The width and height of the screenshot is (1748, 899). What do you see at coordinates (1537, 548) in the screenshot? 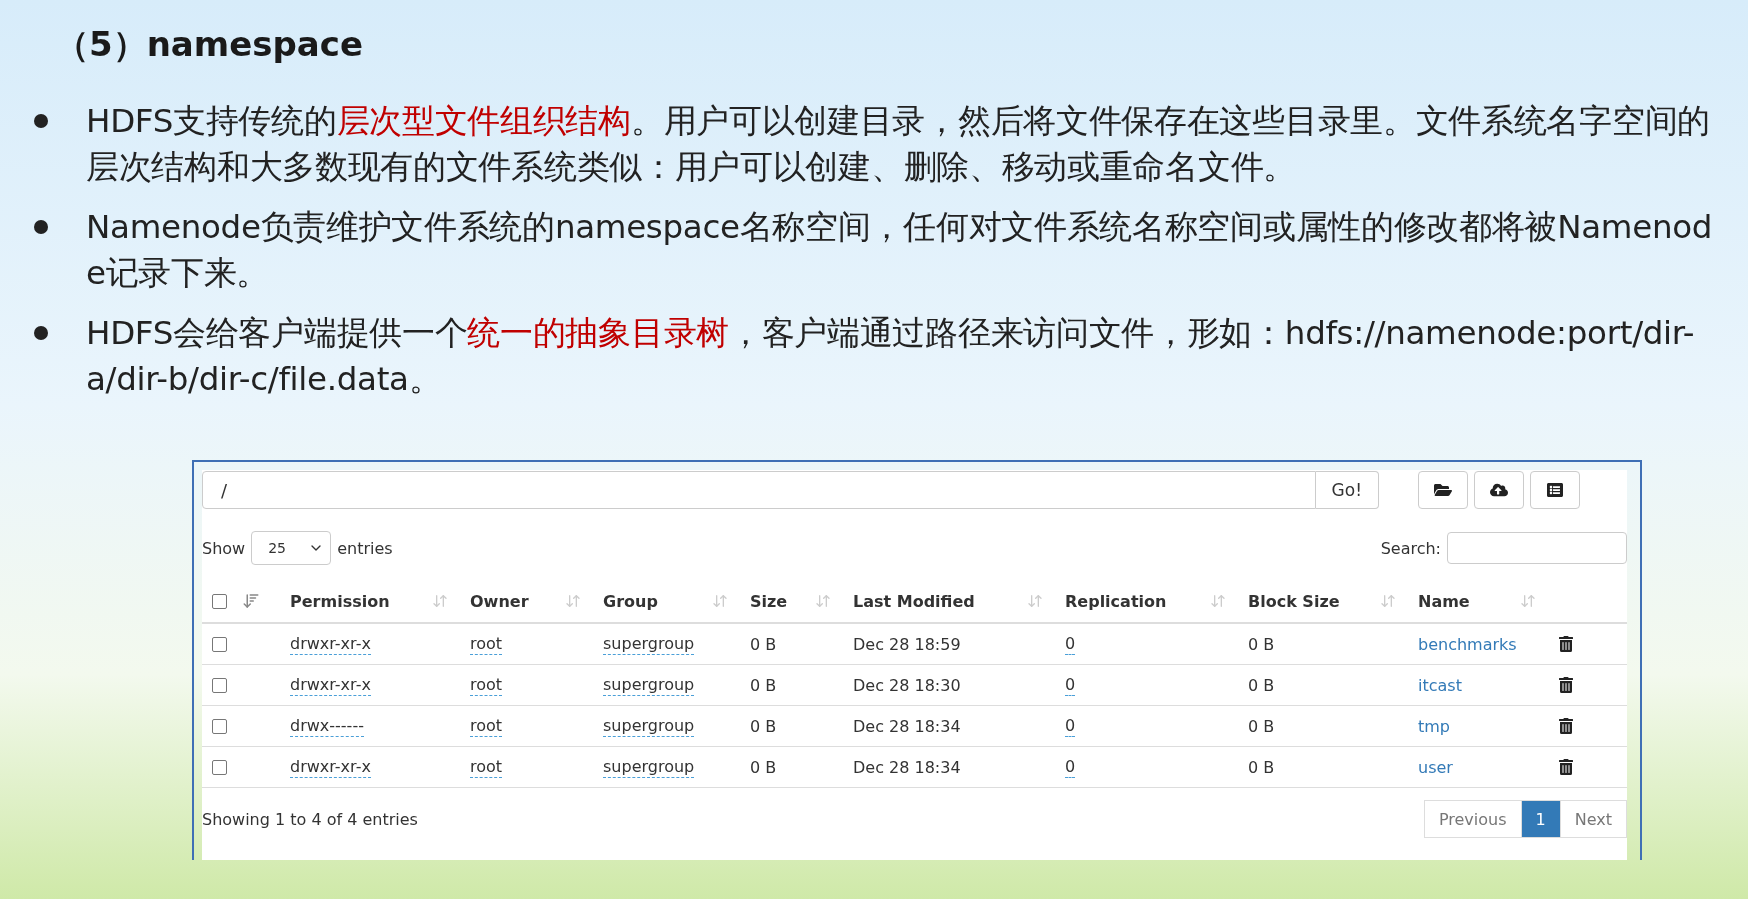
I see `search-field` at bounding box center [1537, 548].